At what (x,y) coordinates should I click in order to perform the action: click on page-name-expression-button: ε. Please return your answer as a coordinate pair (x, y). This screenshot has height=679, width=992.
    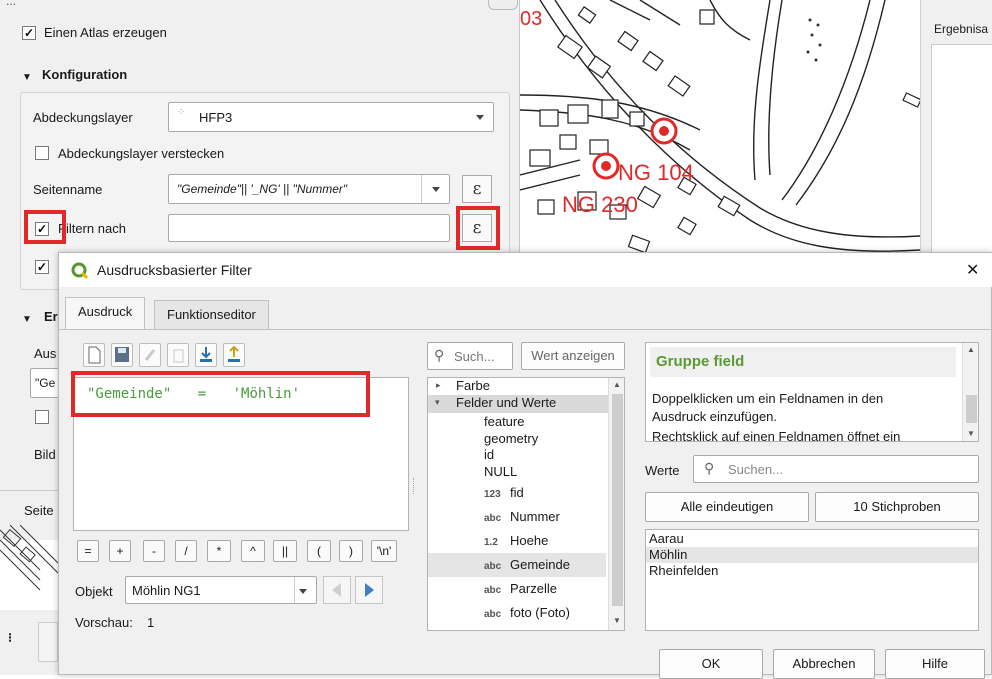
    Looking at the image, I should click on (477, 189).